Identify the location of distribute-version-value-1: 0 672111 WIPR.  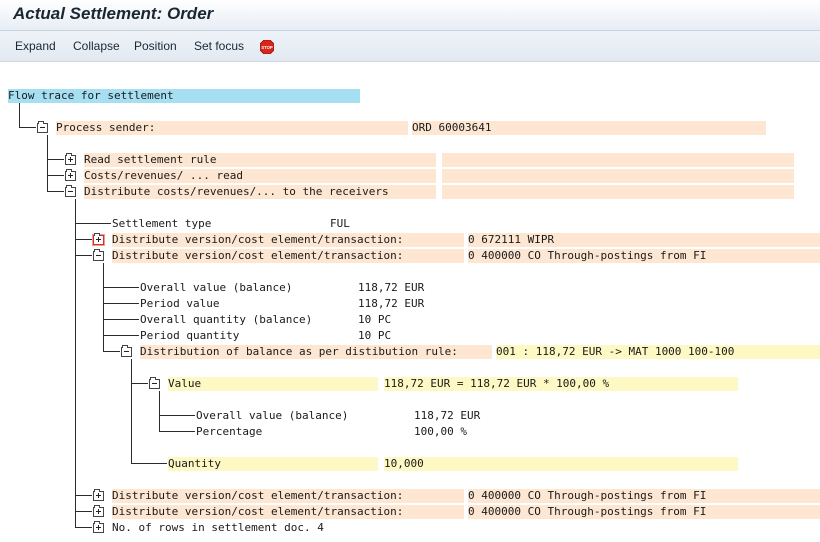
(644, 240).